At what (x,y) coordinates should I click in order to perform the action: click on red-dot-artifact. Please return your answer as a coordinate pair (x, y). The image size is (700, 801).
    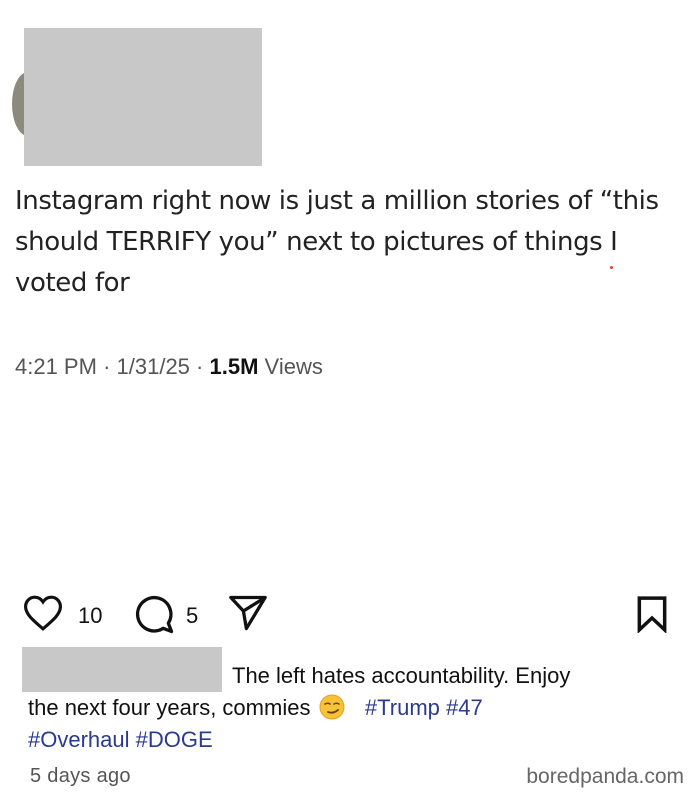
    Looking at the image, I should click on (611, 267).